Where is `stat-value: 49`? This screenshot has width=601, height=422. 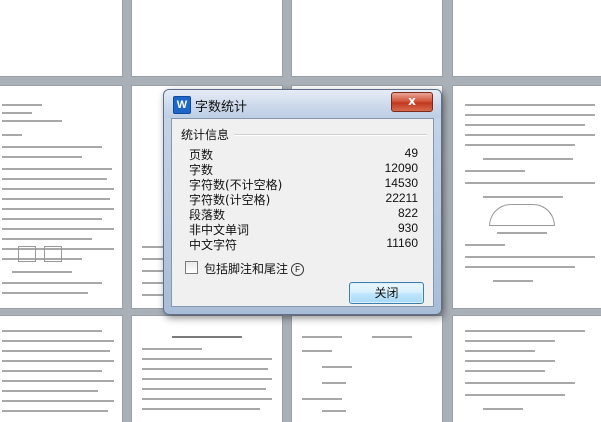
stat-value: 49 is located at coordinates (411, 153).